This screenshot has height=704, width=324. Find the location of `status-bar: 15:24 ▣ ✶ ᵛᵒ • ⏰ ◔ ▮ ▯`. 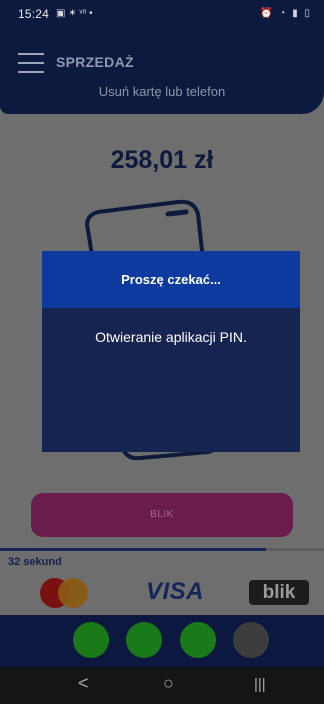

status-bar: 15:24 ▣ ✶ ᵛᵒ • ⏰ ◔ ▮ ▯ is located at coordinates (162, 14).